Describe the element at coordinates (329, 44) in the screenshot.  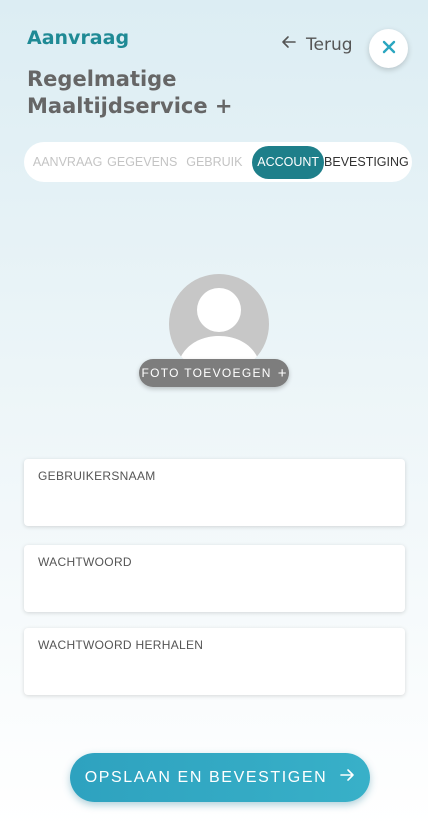
I see `back-label: Terug` at that location.